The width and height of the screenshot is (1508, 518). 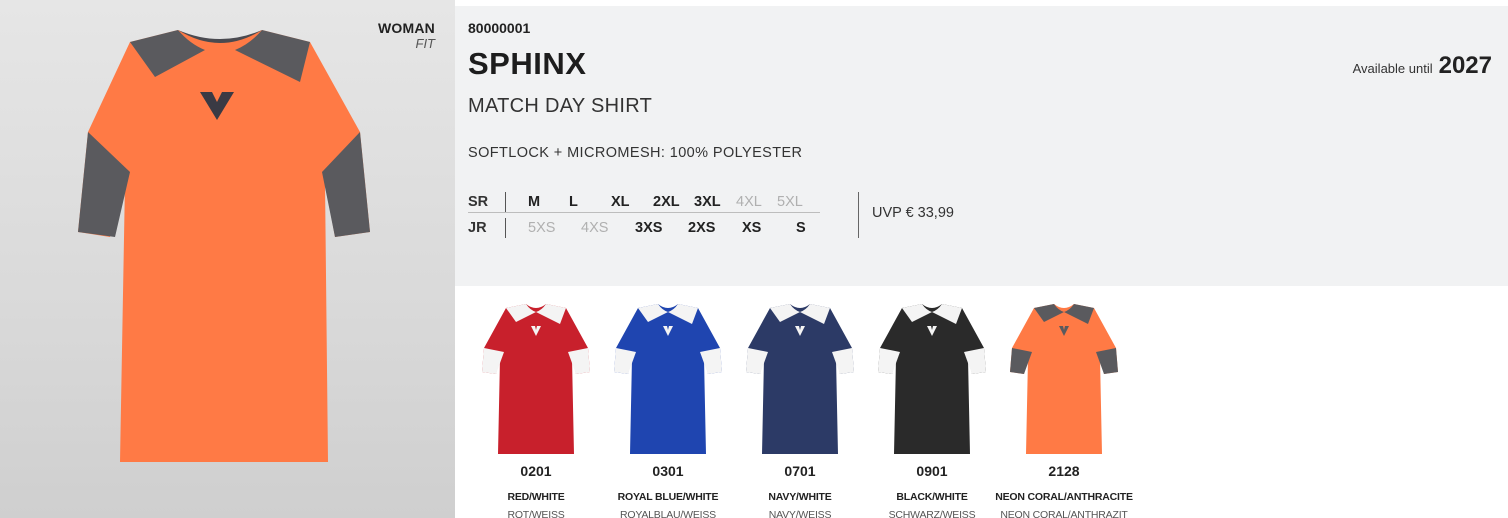 I want to click on variant-color-name: NEON CORAL/ANTHRACITE, so click(x=1064, y=497).